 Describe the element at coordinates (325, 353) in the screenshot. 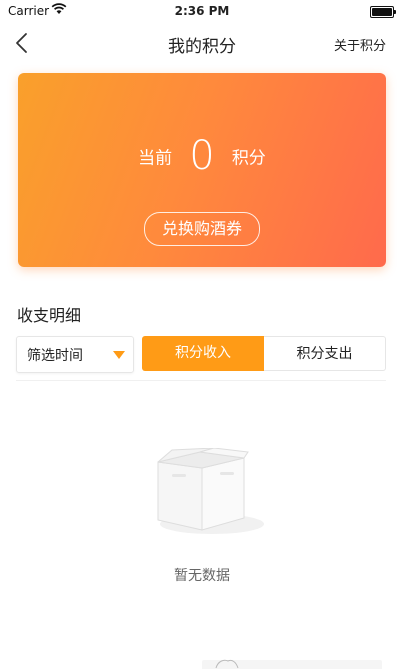

I see `tab-points-expense: 积分支出` at that location.